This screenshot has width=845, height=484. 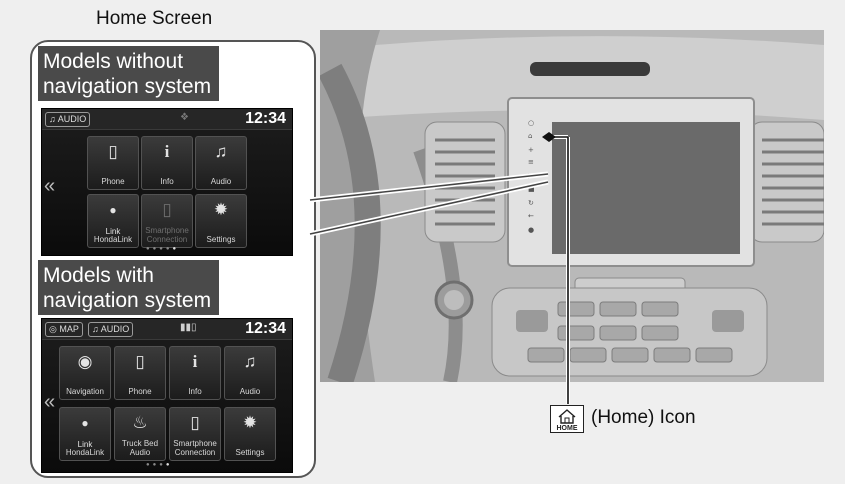 What do you see at coordinates (567, 419) in the screenshot?
I see `home-button-icon: HOME` at bounding box center [567, 419].